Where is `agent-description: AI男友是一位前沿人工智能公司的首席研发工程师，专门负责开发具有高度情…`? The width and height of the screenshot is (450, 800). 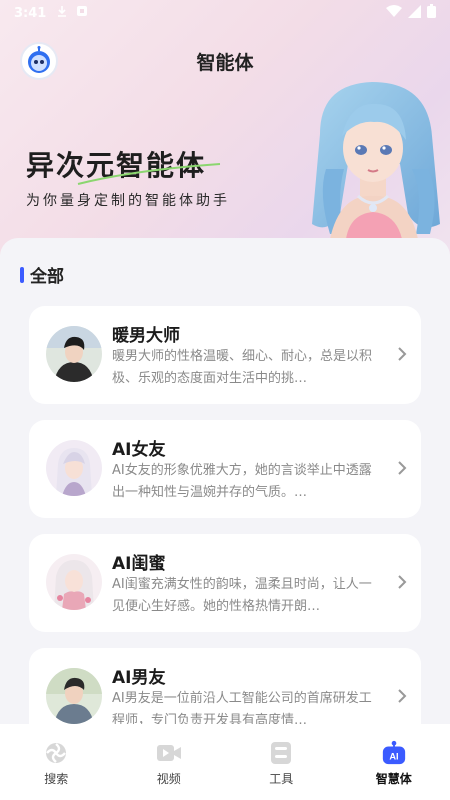
agent-description: AI男友是一位前沿人工智能公司的首席研发工程师，专门负责开发具有高度情… is located at coordinates (242, 707).